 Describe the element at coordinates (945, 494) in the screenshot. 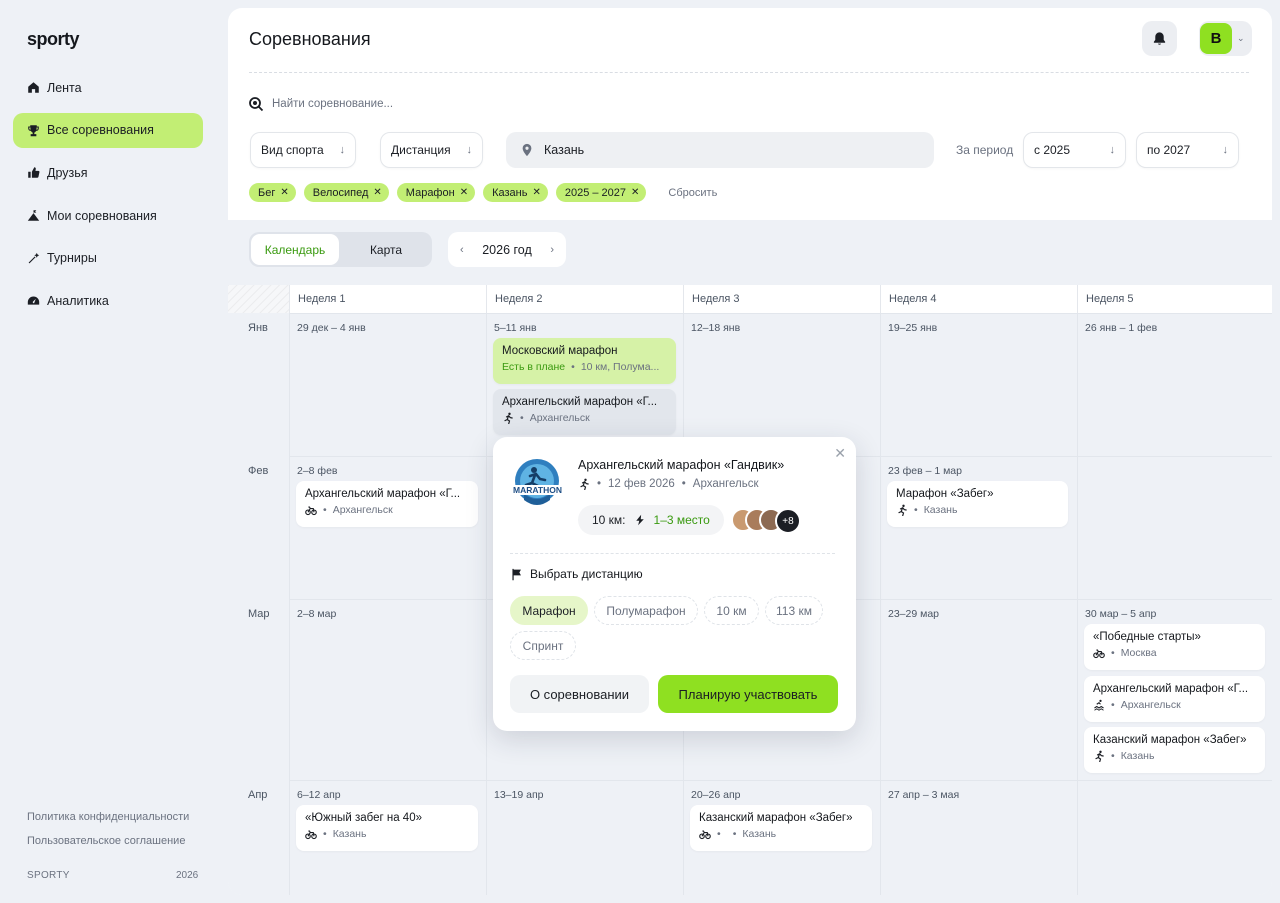

I see `event-title: Марафон «Забег»` at that location.